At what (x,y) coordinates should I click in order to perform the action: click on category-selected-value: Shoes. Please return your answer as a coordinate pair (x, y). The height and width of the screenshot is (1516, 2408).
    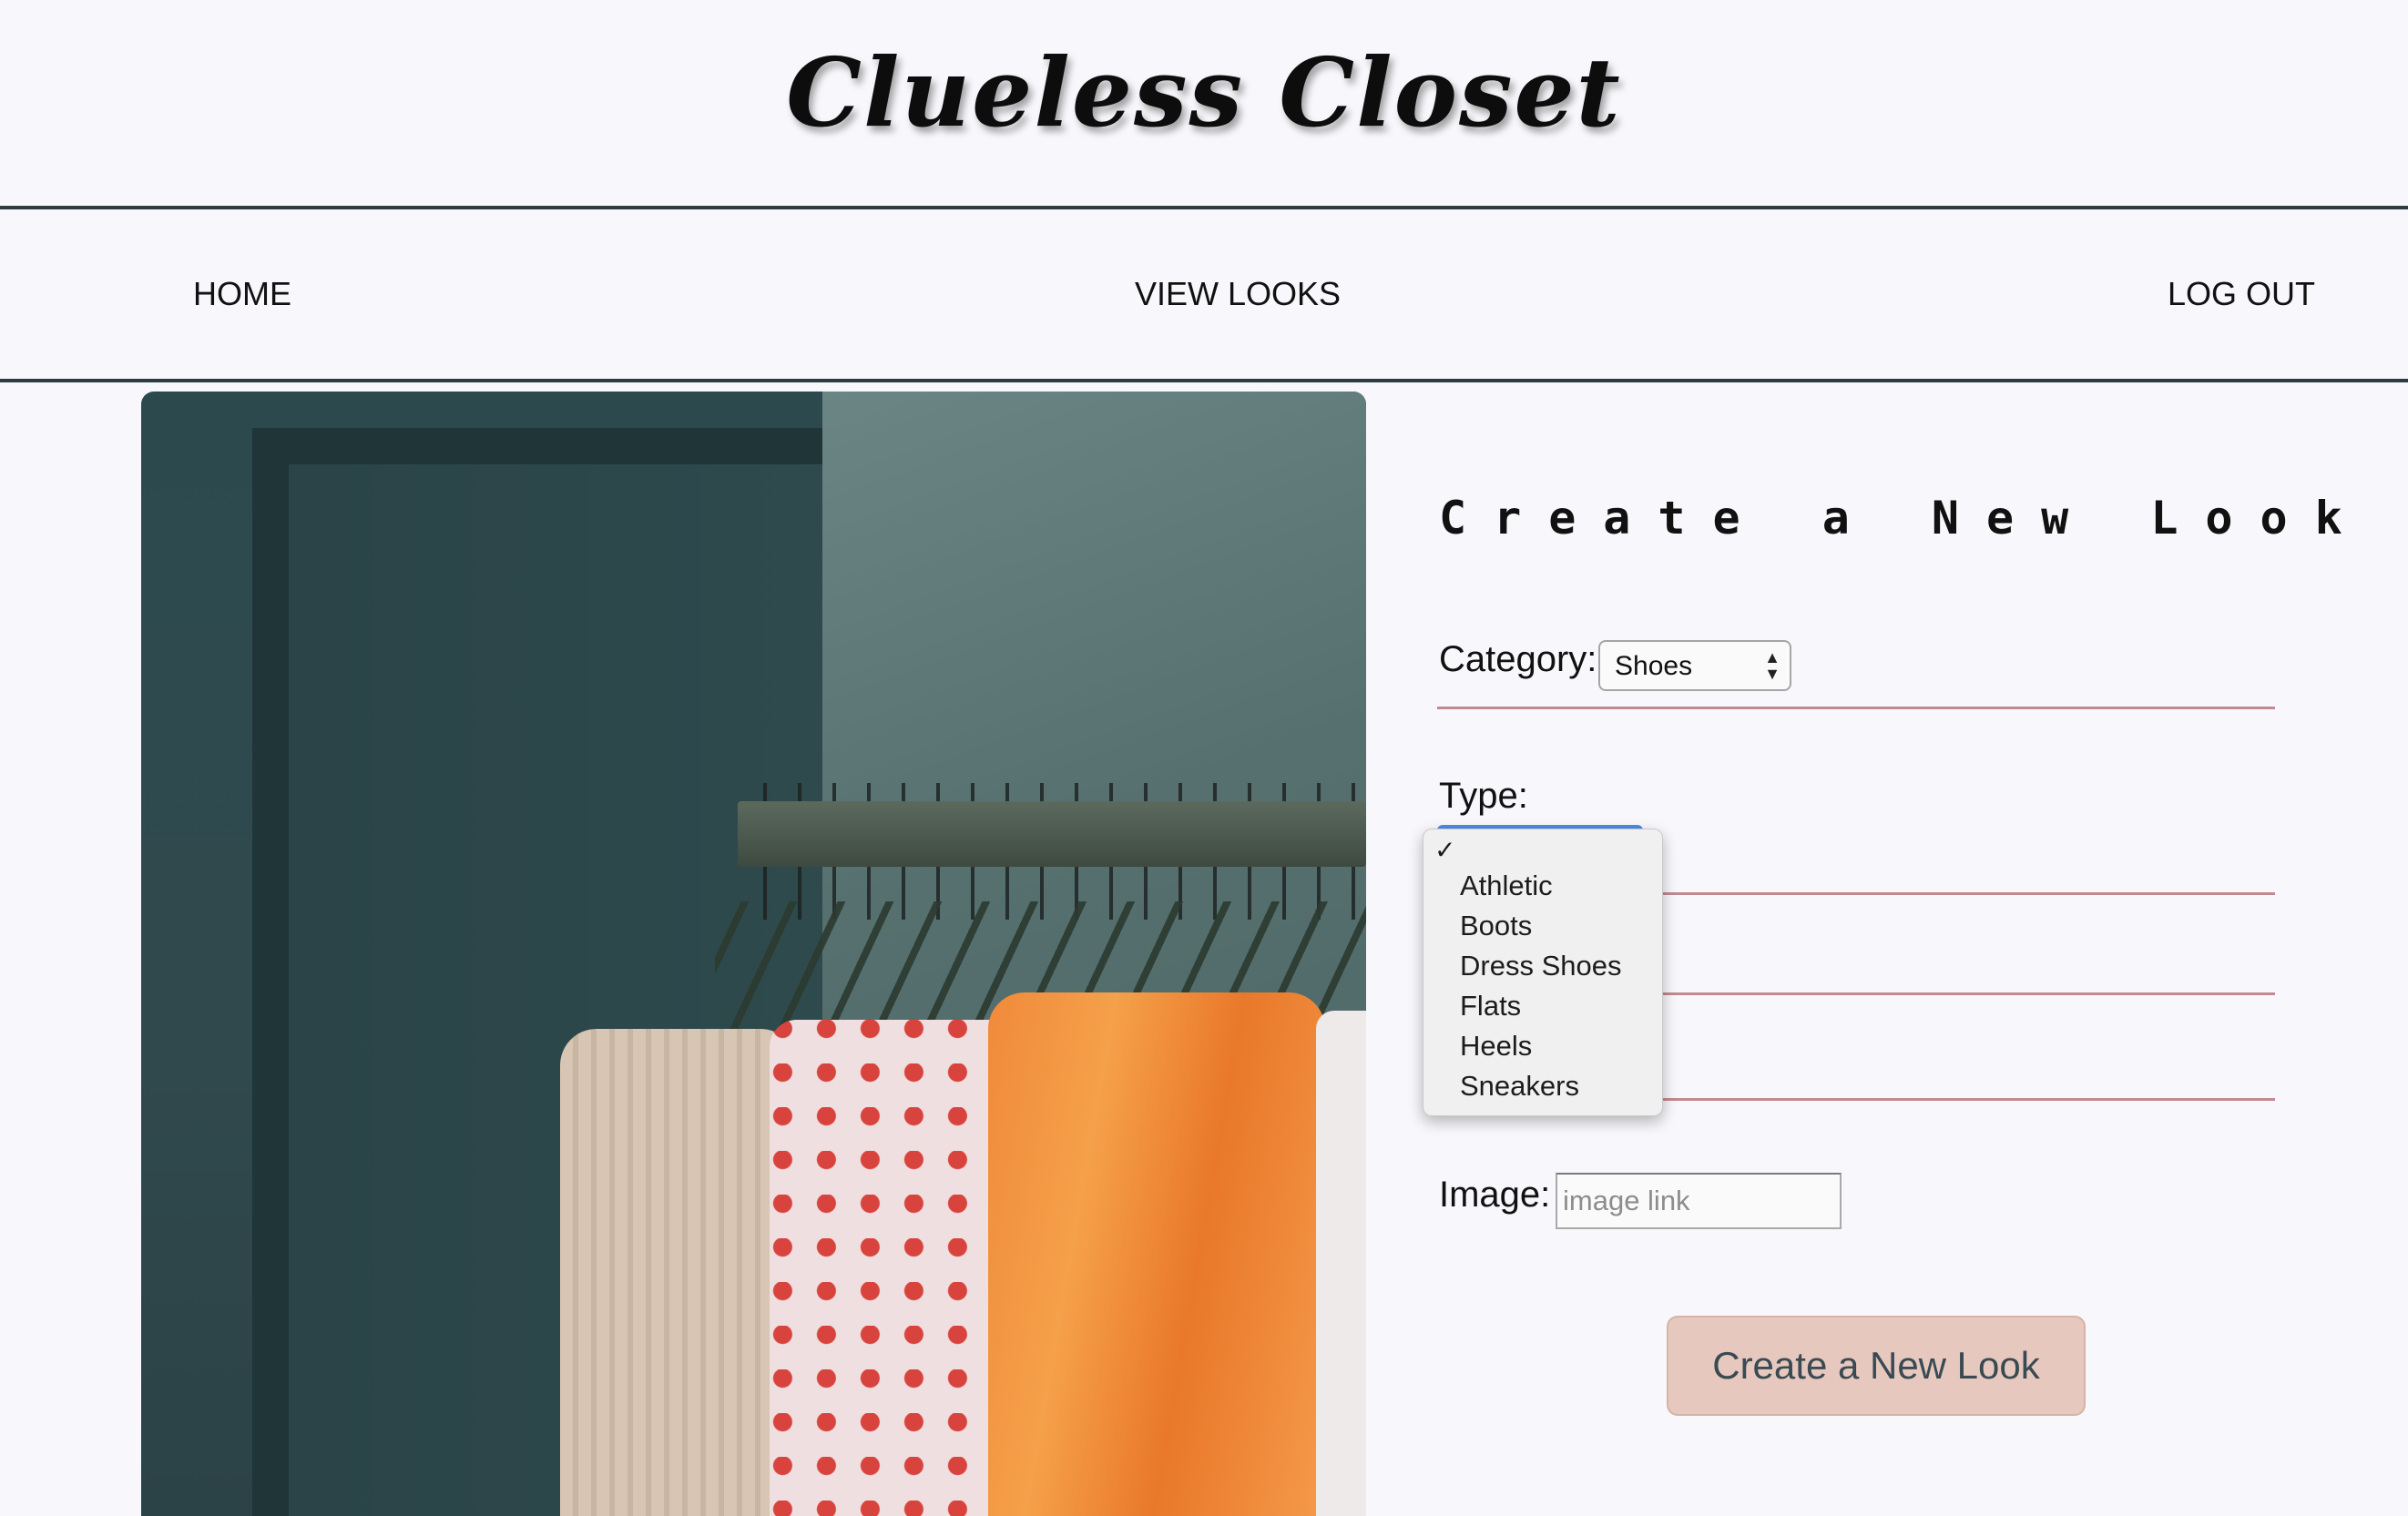
    Looking at the image, I should click on (1654, 666).